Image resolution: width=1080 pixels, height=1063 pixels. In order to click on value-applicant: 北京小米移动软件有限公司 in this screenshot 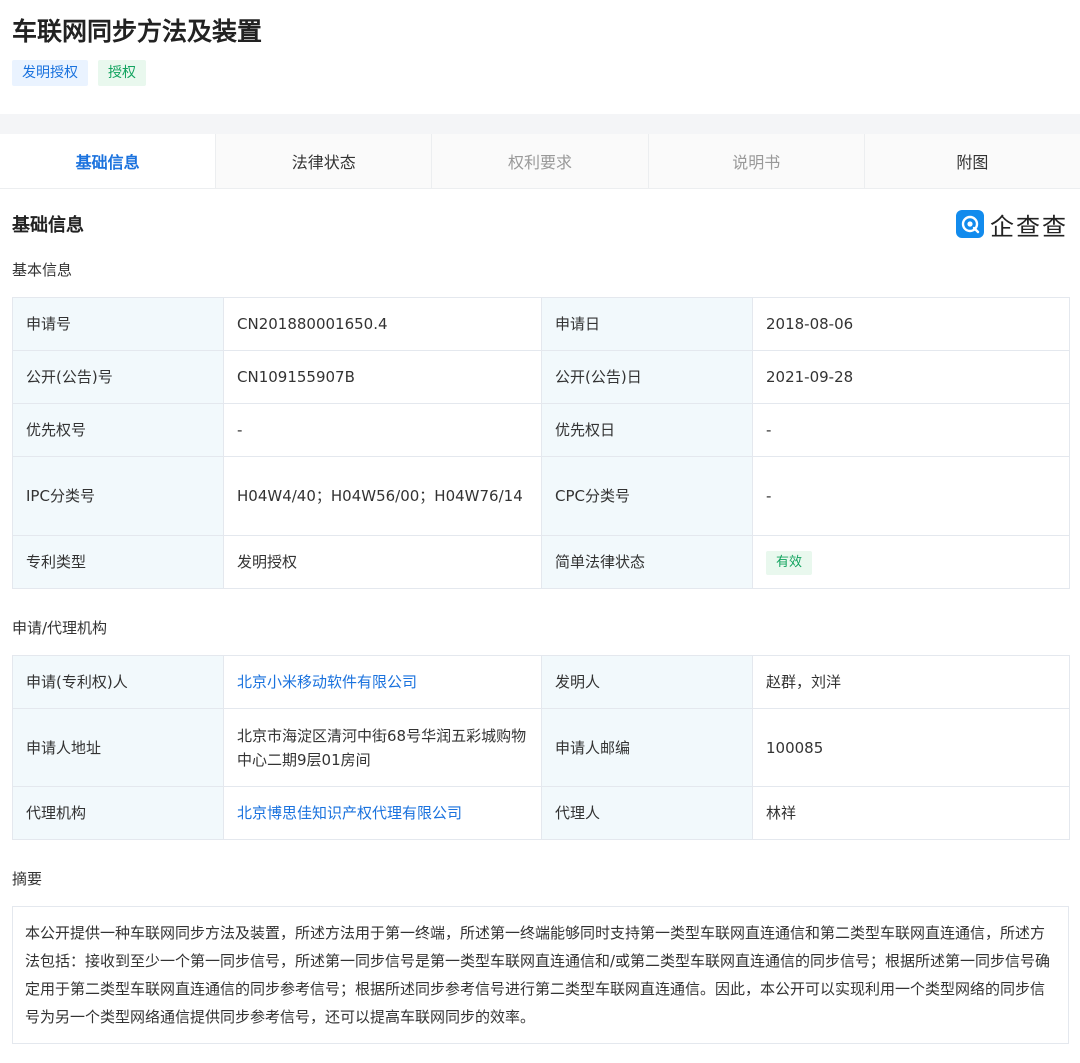, I will do `click(382, 682)`.